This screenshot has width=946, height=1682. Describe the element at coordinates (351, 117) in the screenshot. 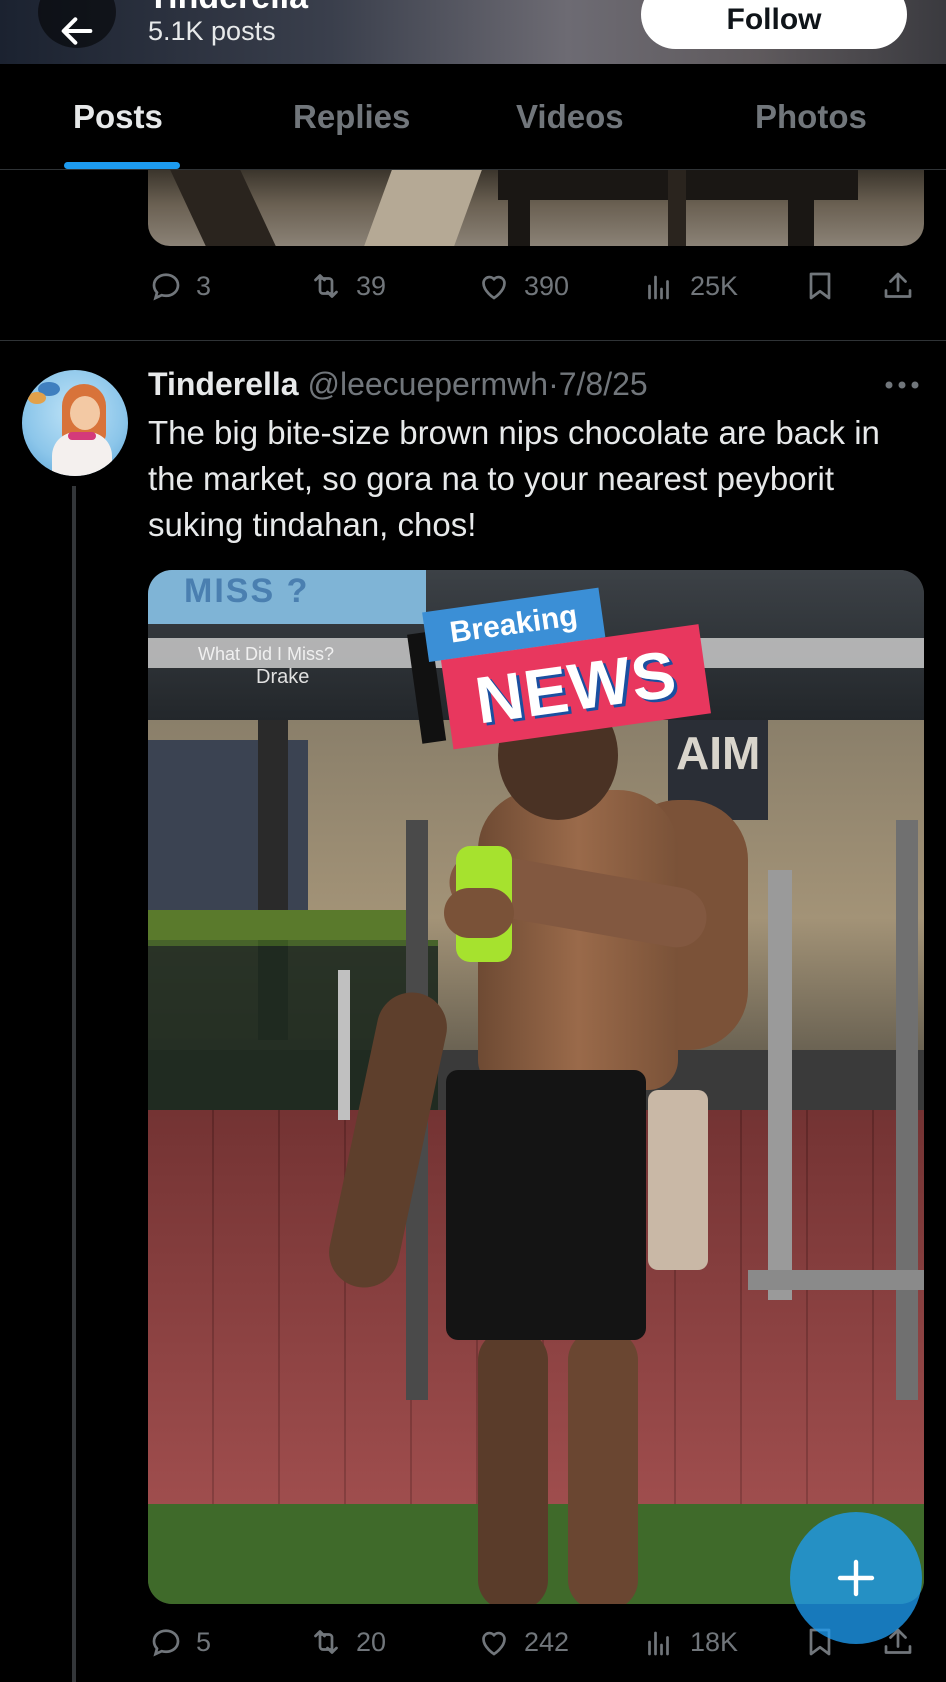

I see `tab-replies: Replies` at that location.